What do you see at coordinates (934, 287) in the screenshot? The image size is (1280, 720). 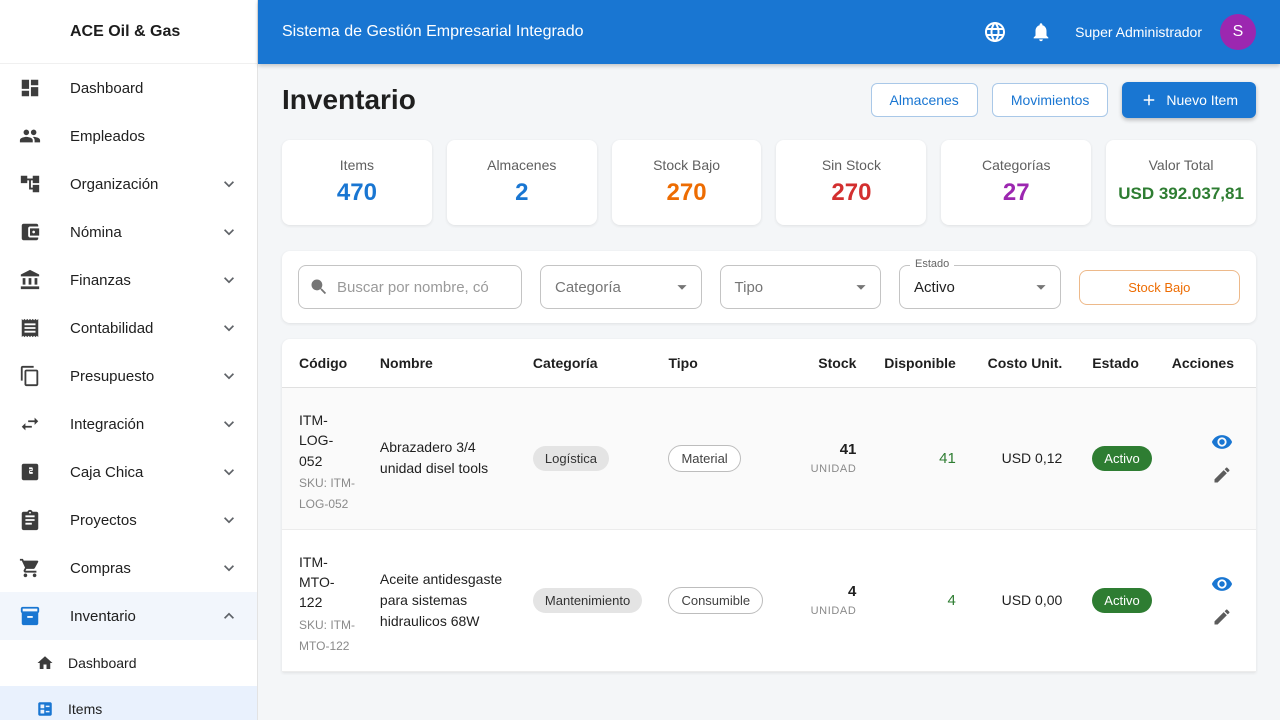 I see `estado-select-value: Activo` at bounding box center [934, 287].